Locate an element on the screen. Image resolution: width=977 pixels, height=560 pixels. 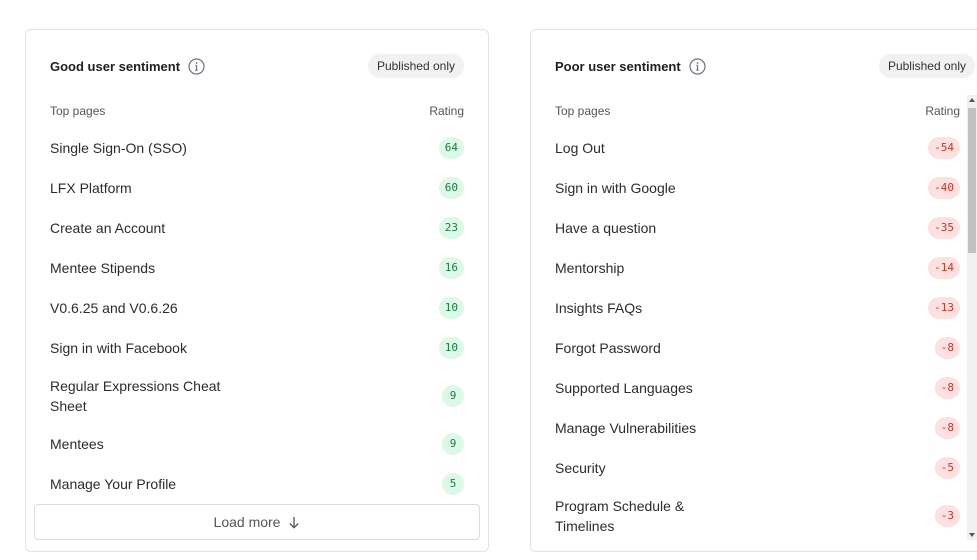
list-item: Single Sign-On (SSO) 64 is located at coordinates (257, 148).